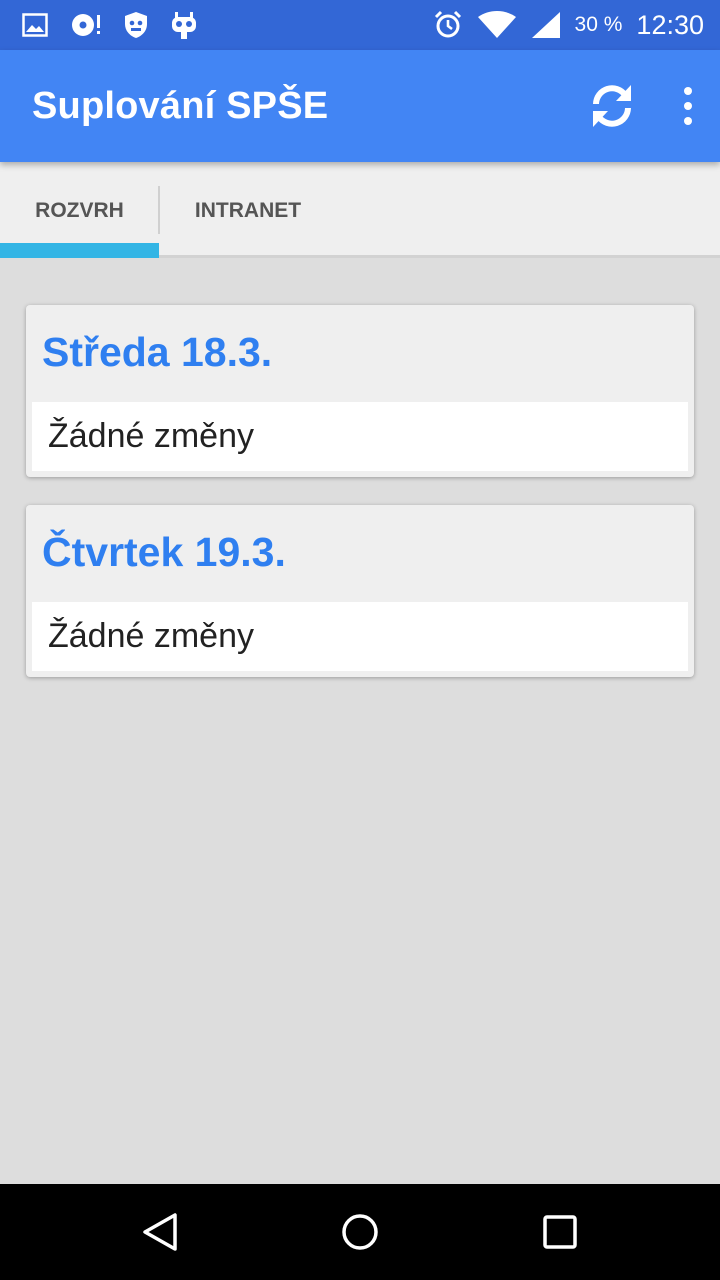  What do you see at coordinates (180, 105) in the screenshot?
I see `app-title: Suplování SPŠE` at bounding box center [180, 105].